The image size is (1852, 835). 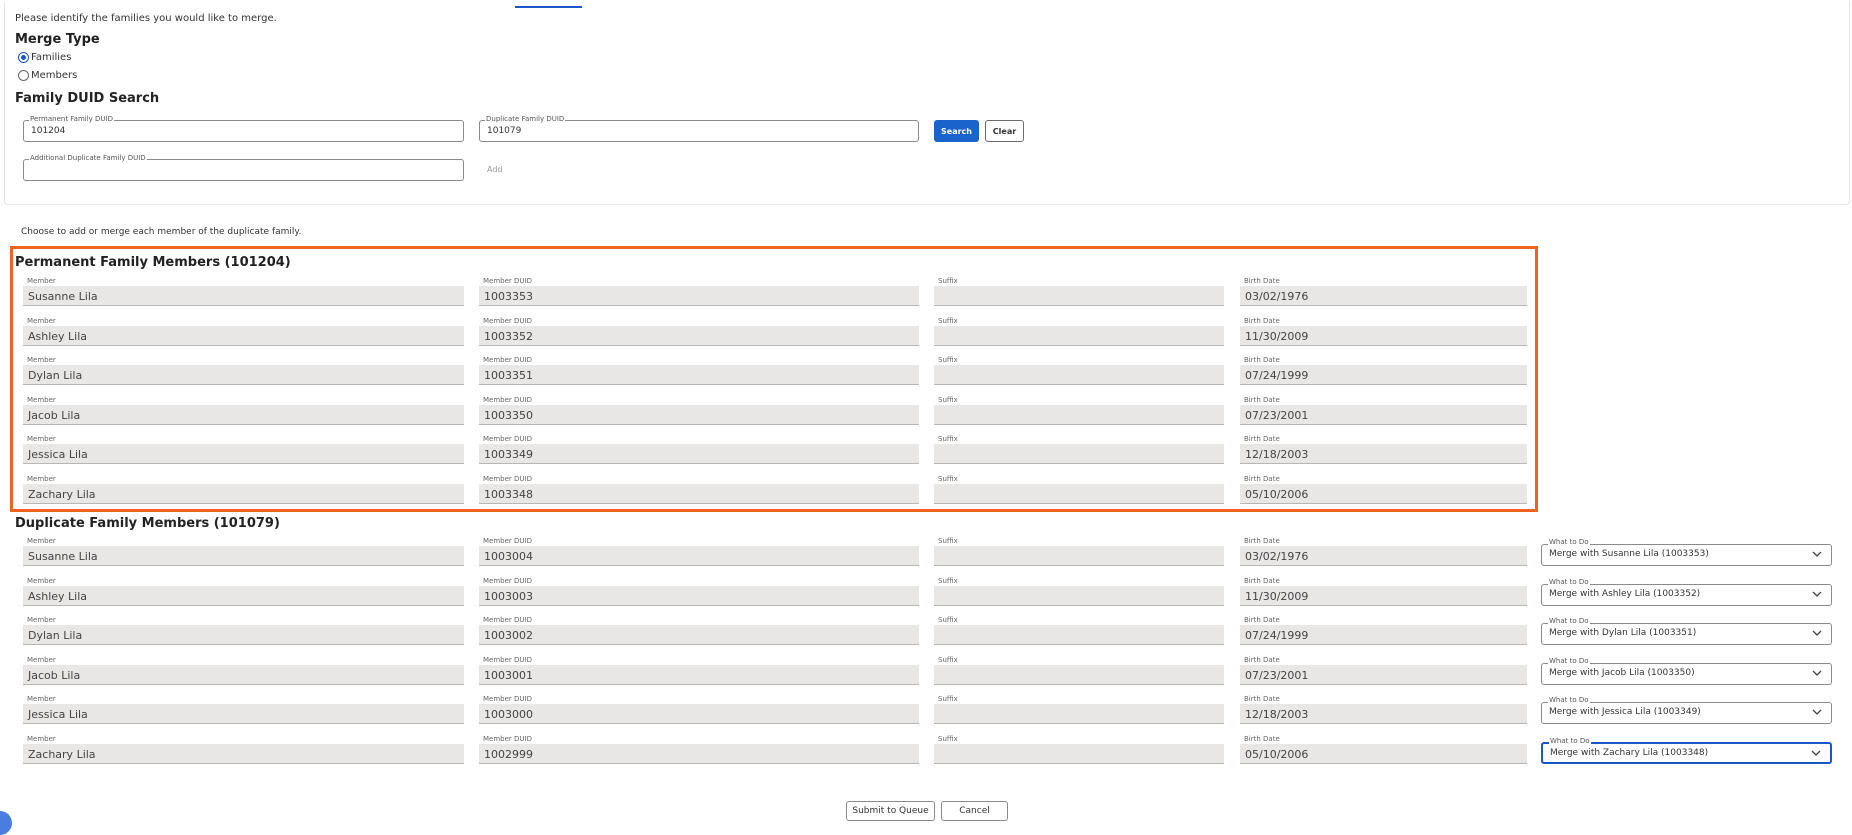 I want to click on permanent-duid-cell-label: Member DUID, so click(x=507, y=479).